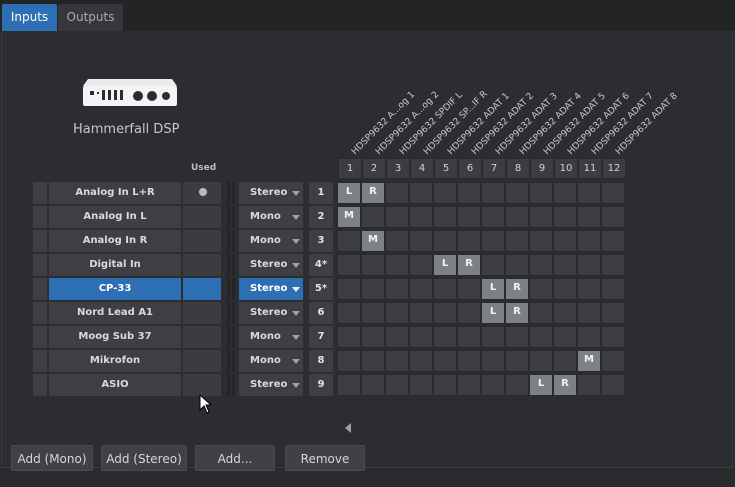 The height and width of the screenshot is (487, 735). Describe the element at coordinates (115, 361) in the screenshot. I see `input-name: Mikrofon` at that location.